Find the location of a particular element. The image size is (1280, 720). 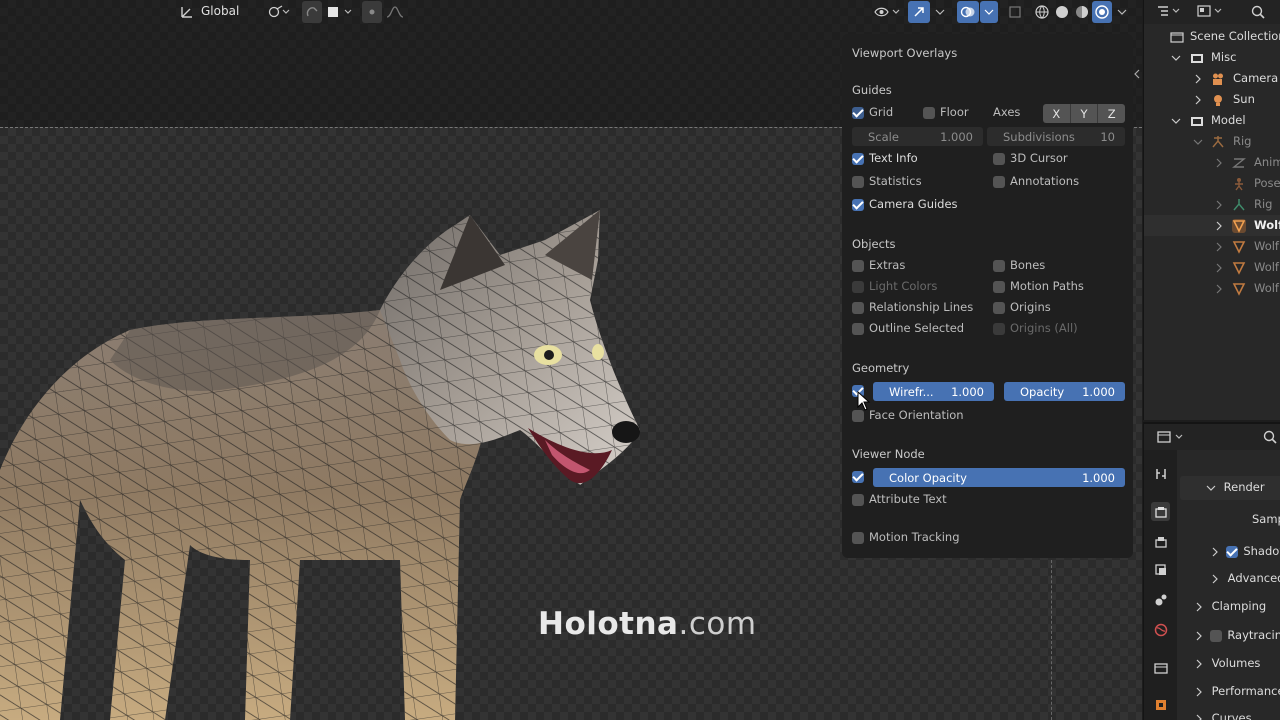

view-layer-tab-icon is located at coordinates (1160, 569).